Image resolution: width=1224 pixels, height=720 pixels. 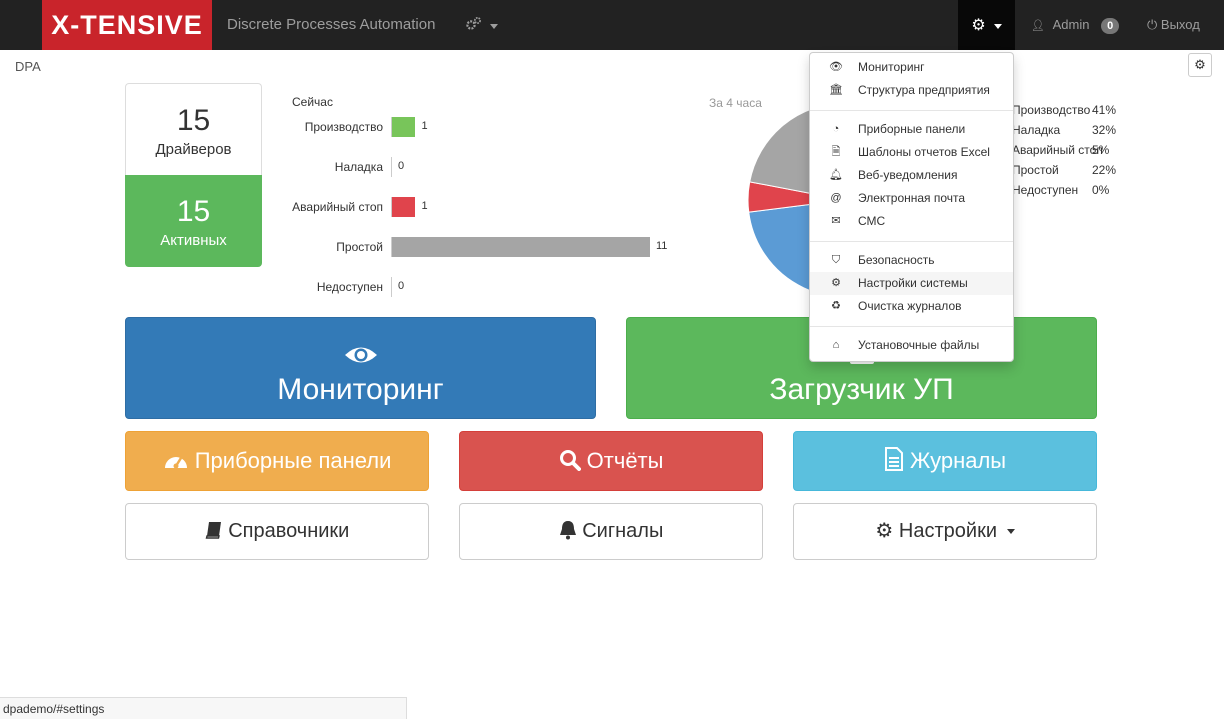 What do you see at coordinates (573, 460) in the screenshot?
I see `search-icon` at bounding box center [573, 460].